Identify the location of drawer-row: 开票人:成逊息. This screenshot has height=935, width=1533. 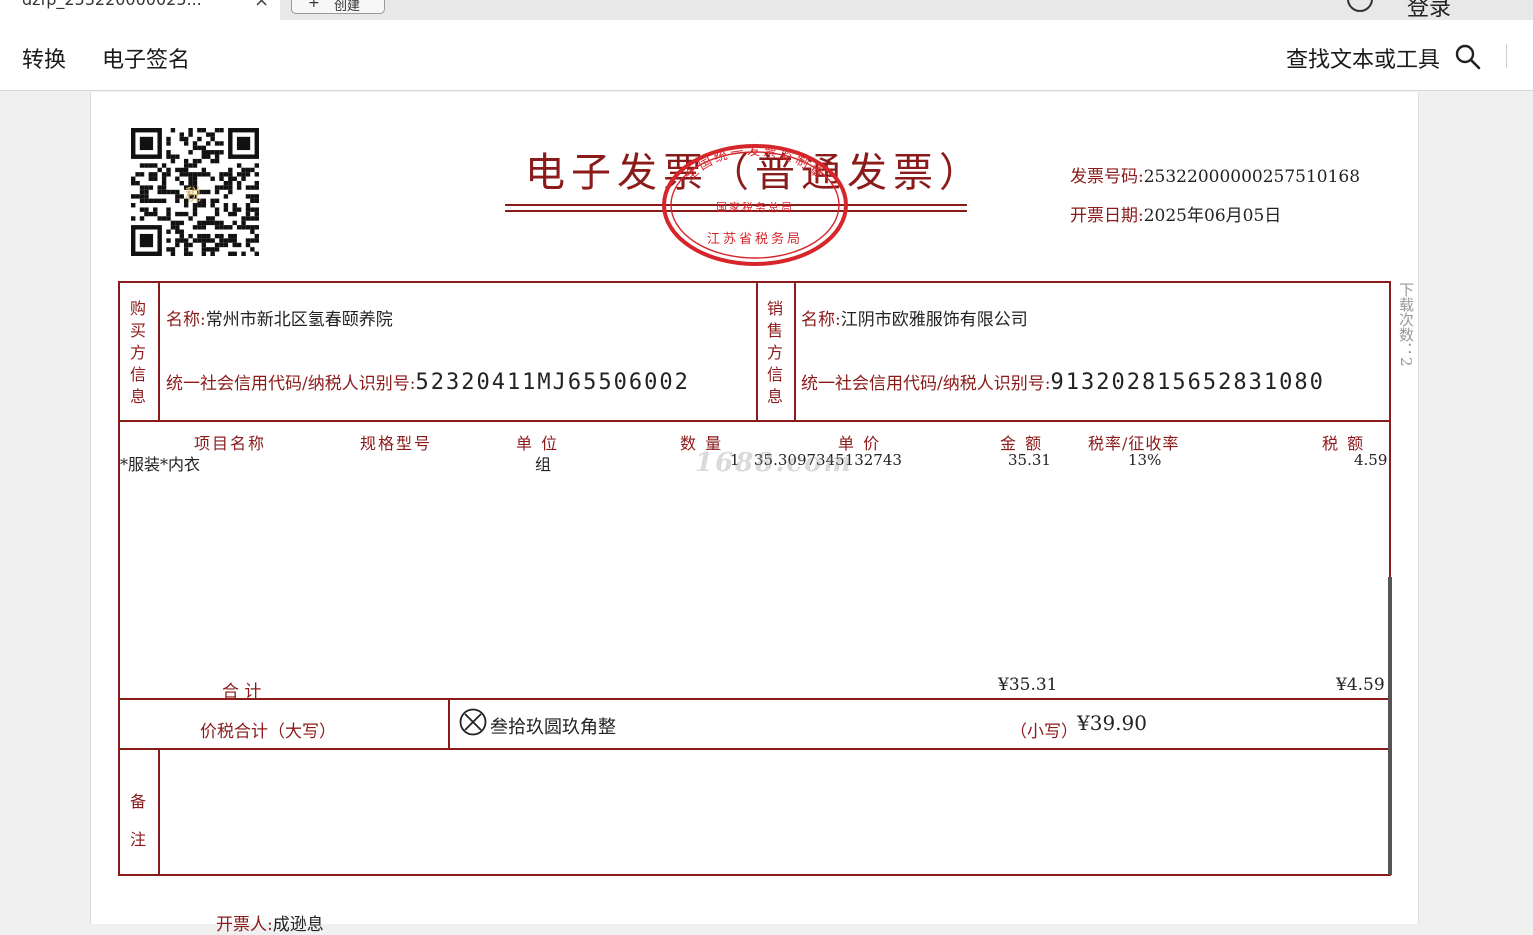
(270, 922).